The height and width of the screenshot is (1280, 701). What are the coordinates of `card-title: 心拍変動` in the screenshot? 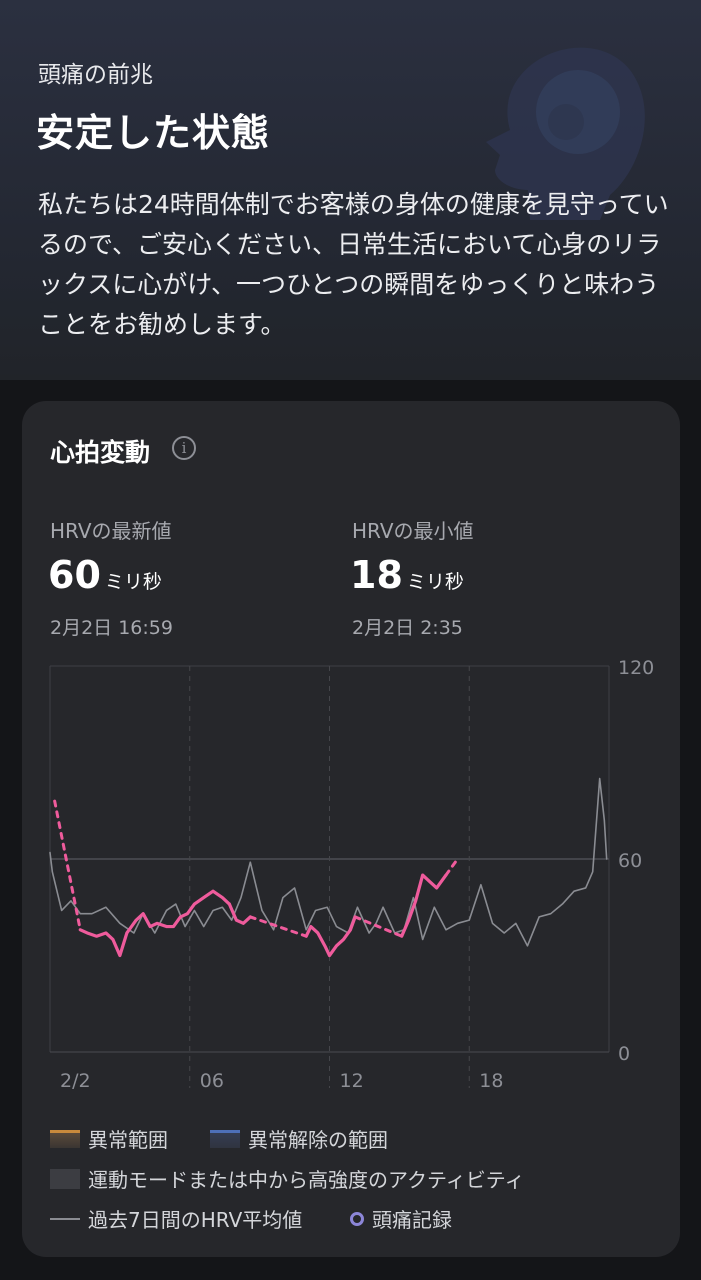 It's located at (100, 452).